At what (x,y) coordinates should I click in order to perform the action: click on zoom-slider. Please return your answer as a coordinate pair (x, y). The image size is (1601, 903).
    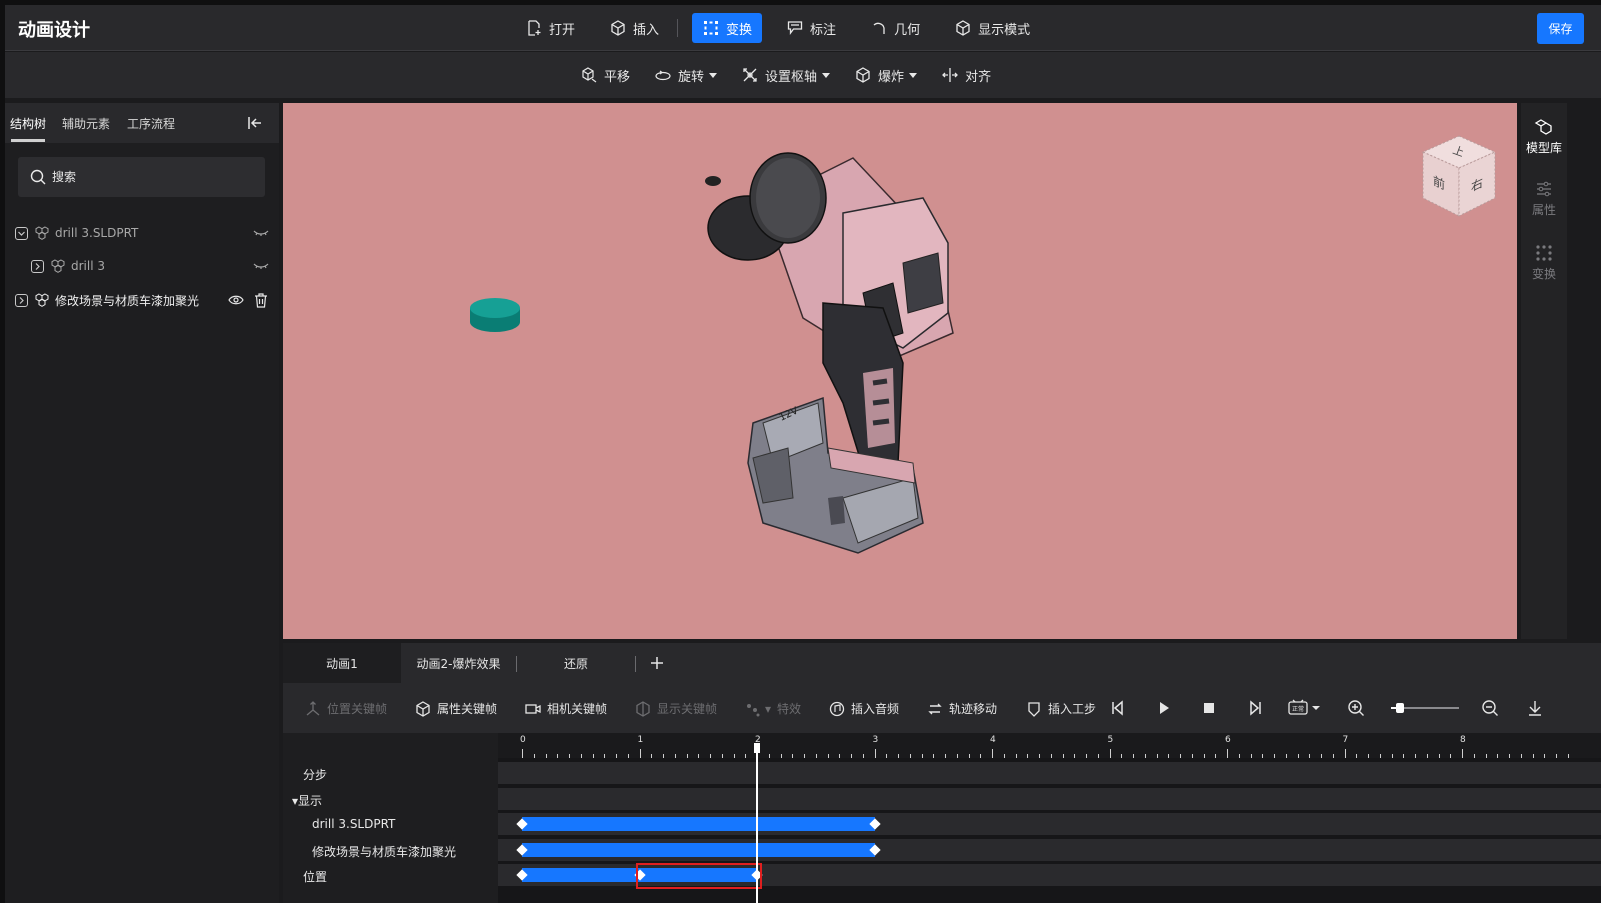
    Looking at the image, I should click on (1425, 708).